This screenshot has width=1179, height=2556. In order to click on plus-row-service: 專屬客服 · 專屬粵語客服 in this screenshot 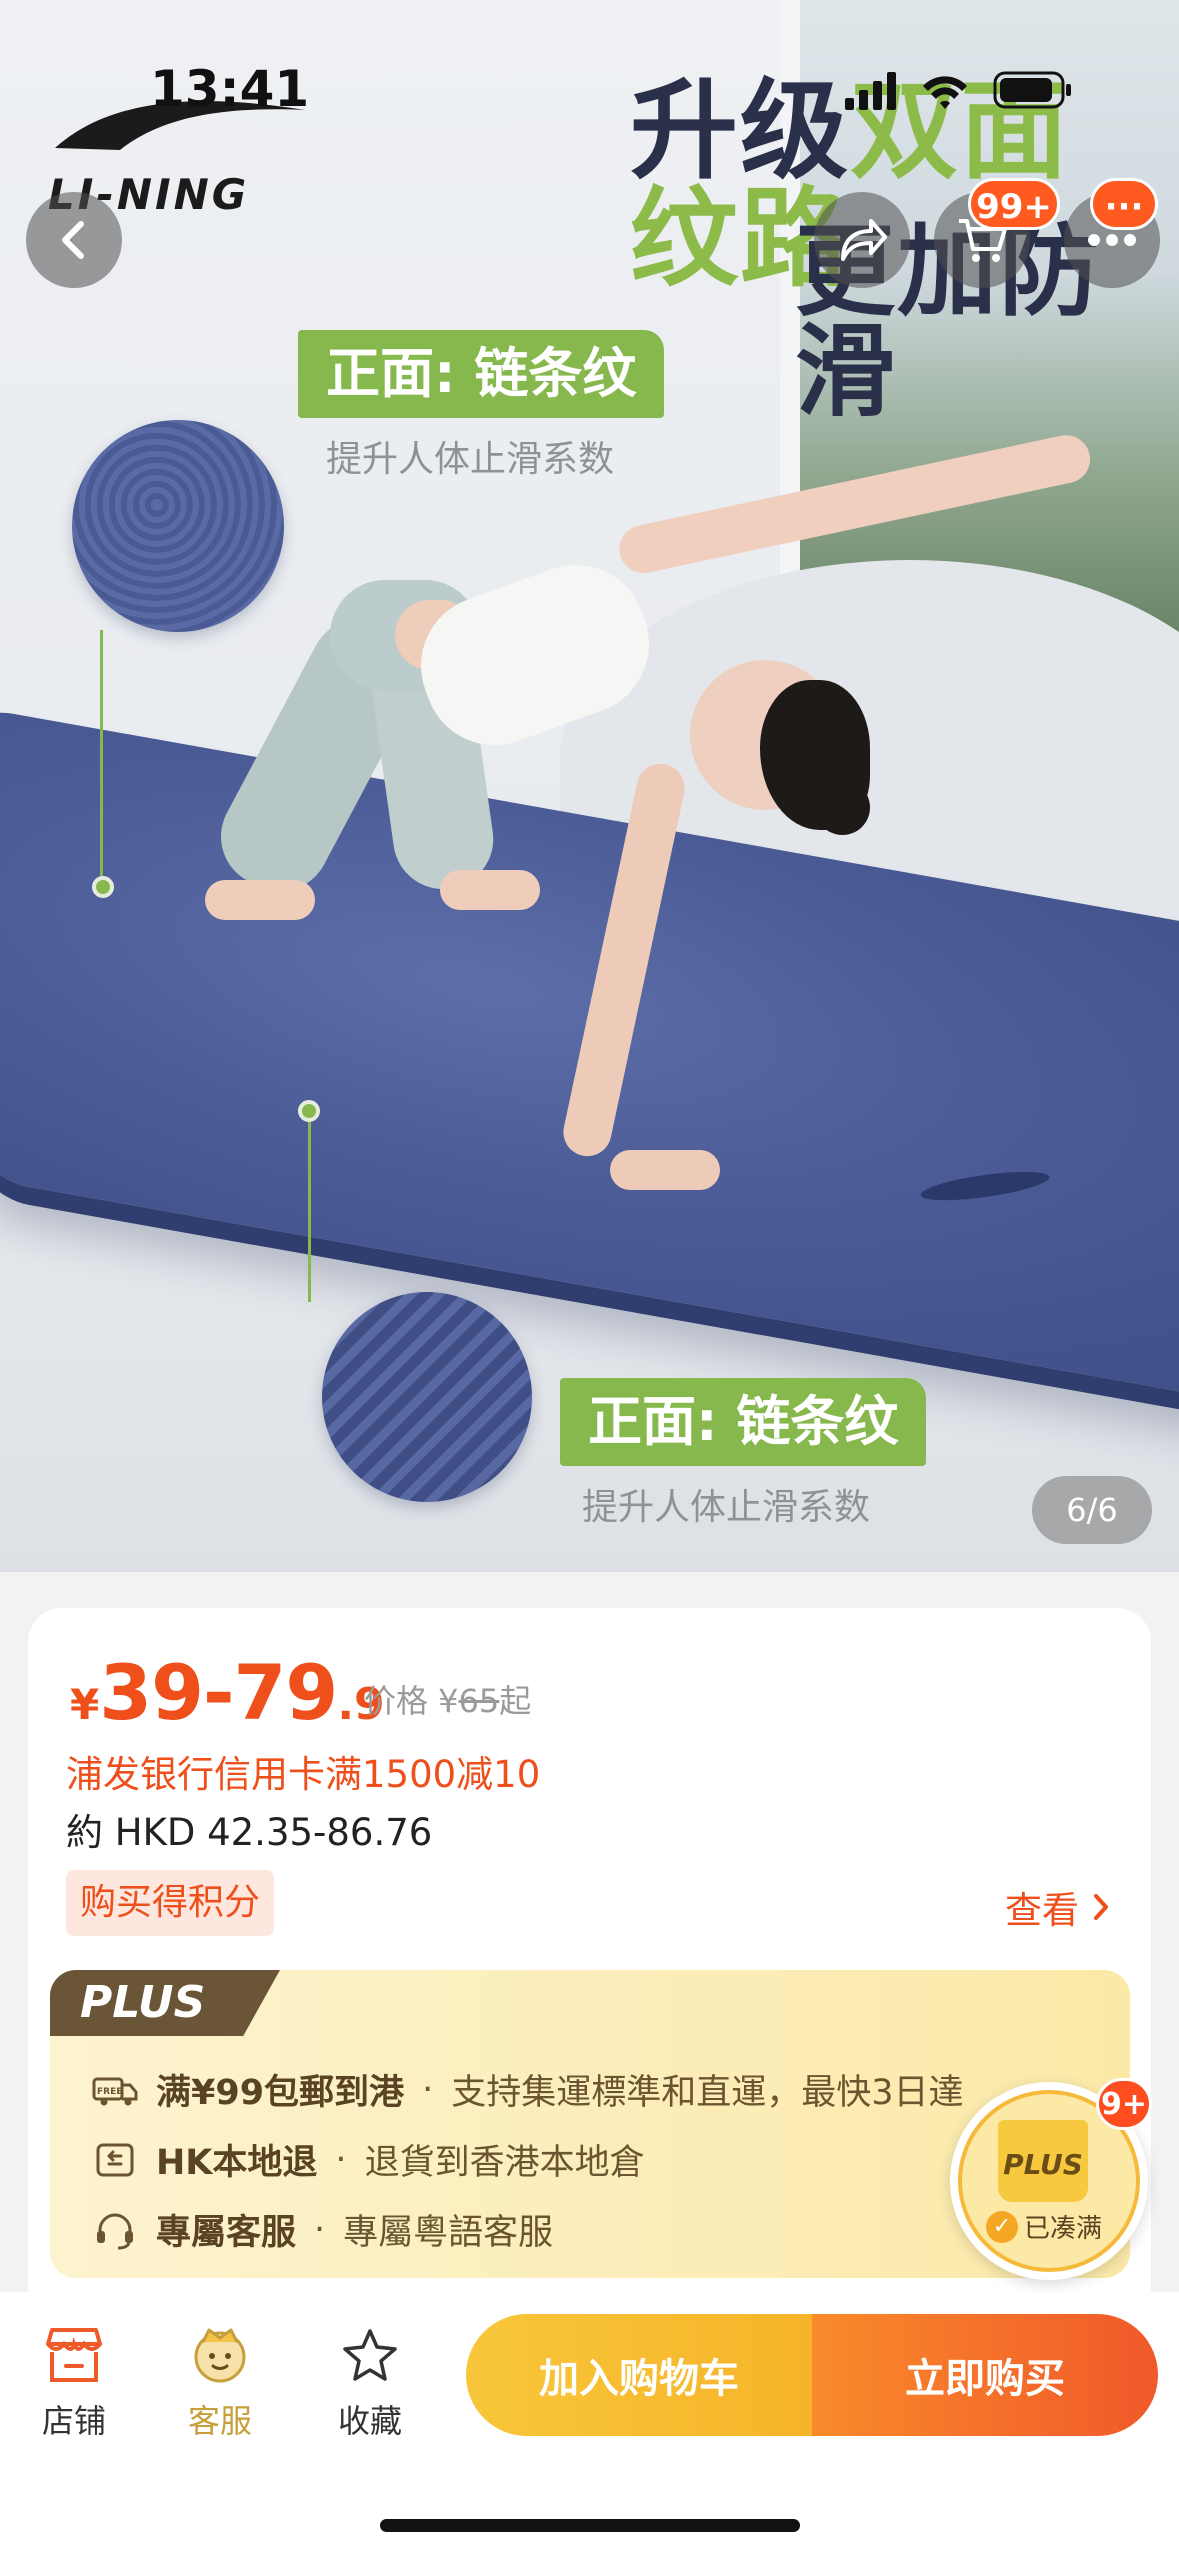, I will do `click(322, 2229)`.